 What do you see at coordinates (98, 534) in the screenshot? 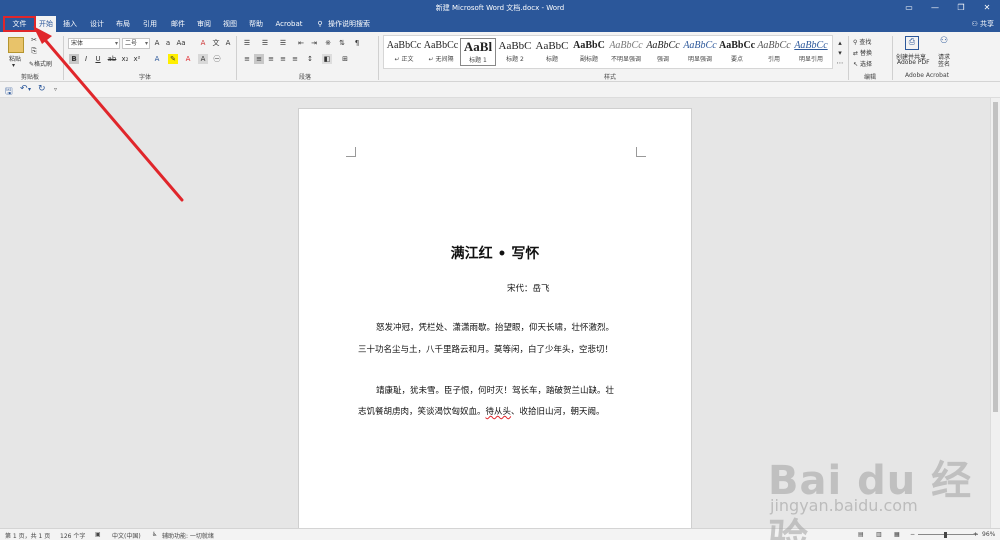
I see `proofing-icon: ▣` at bounding box center [98, 534].